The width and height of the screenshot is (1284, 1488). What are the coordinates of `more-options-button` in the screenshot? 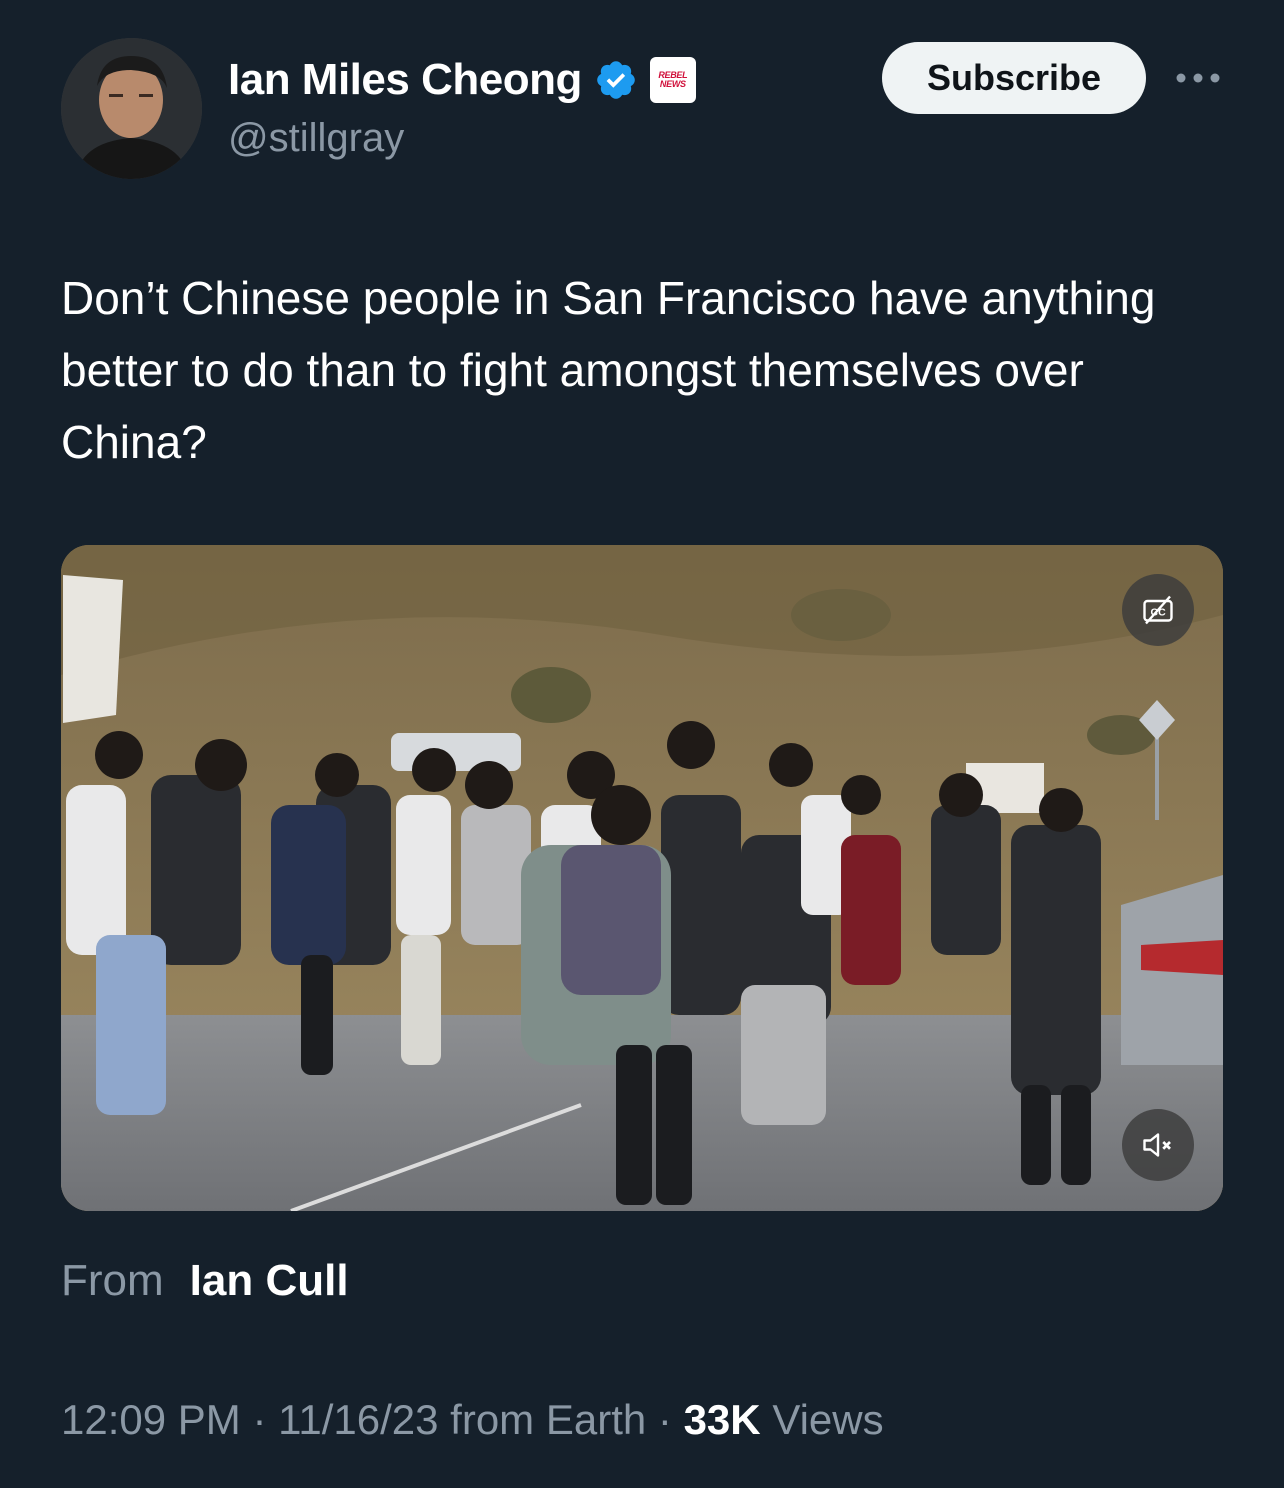 It's located at (1198, 78).